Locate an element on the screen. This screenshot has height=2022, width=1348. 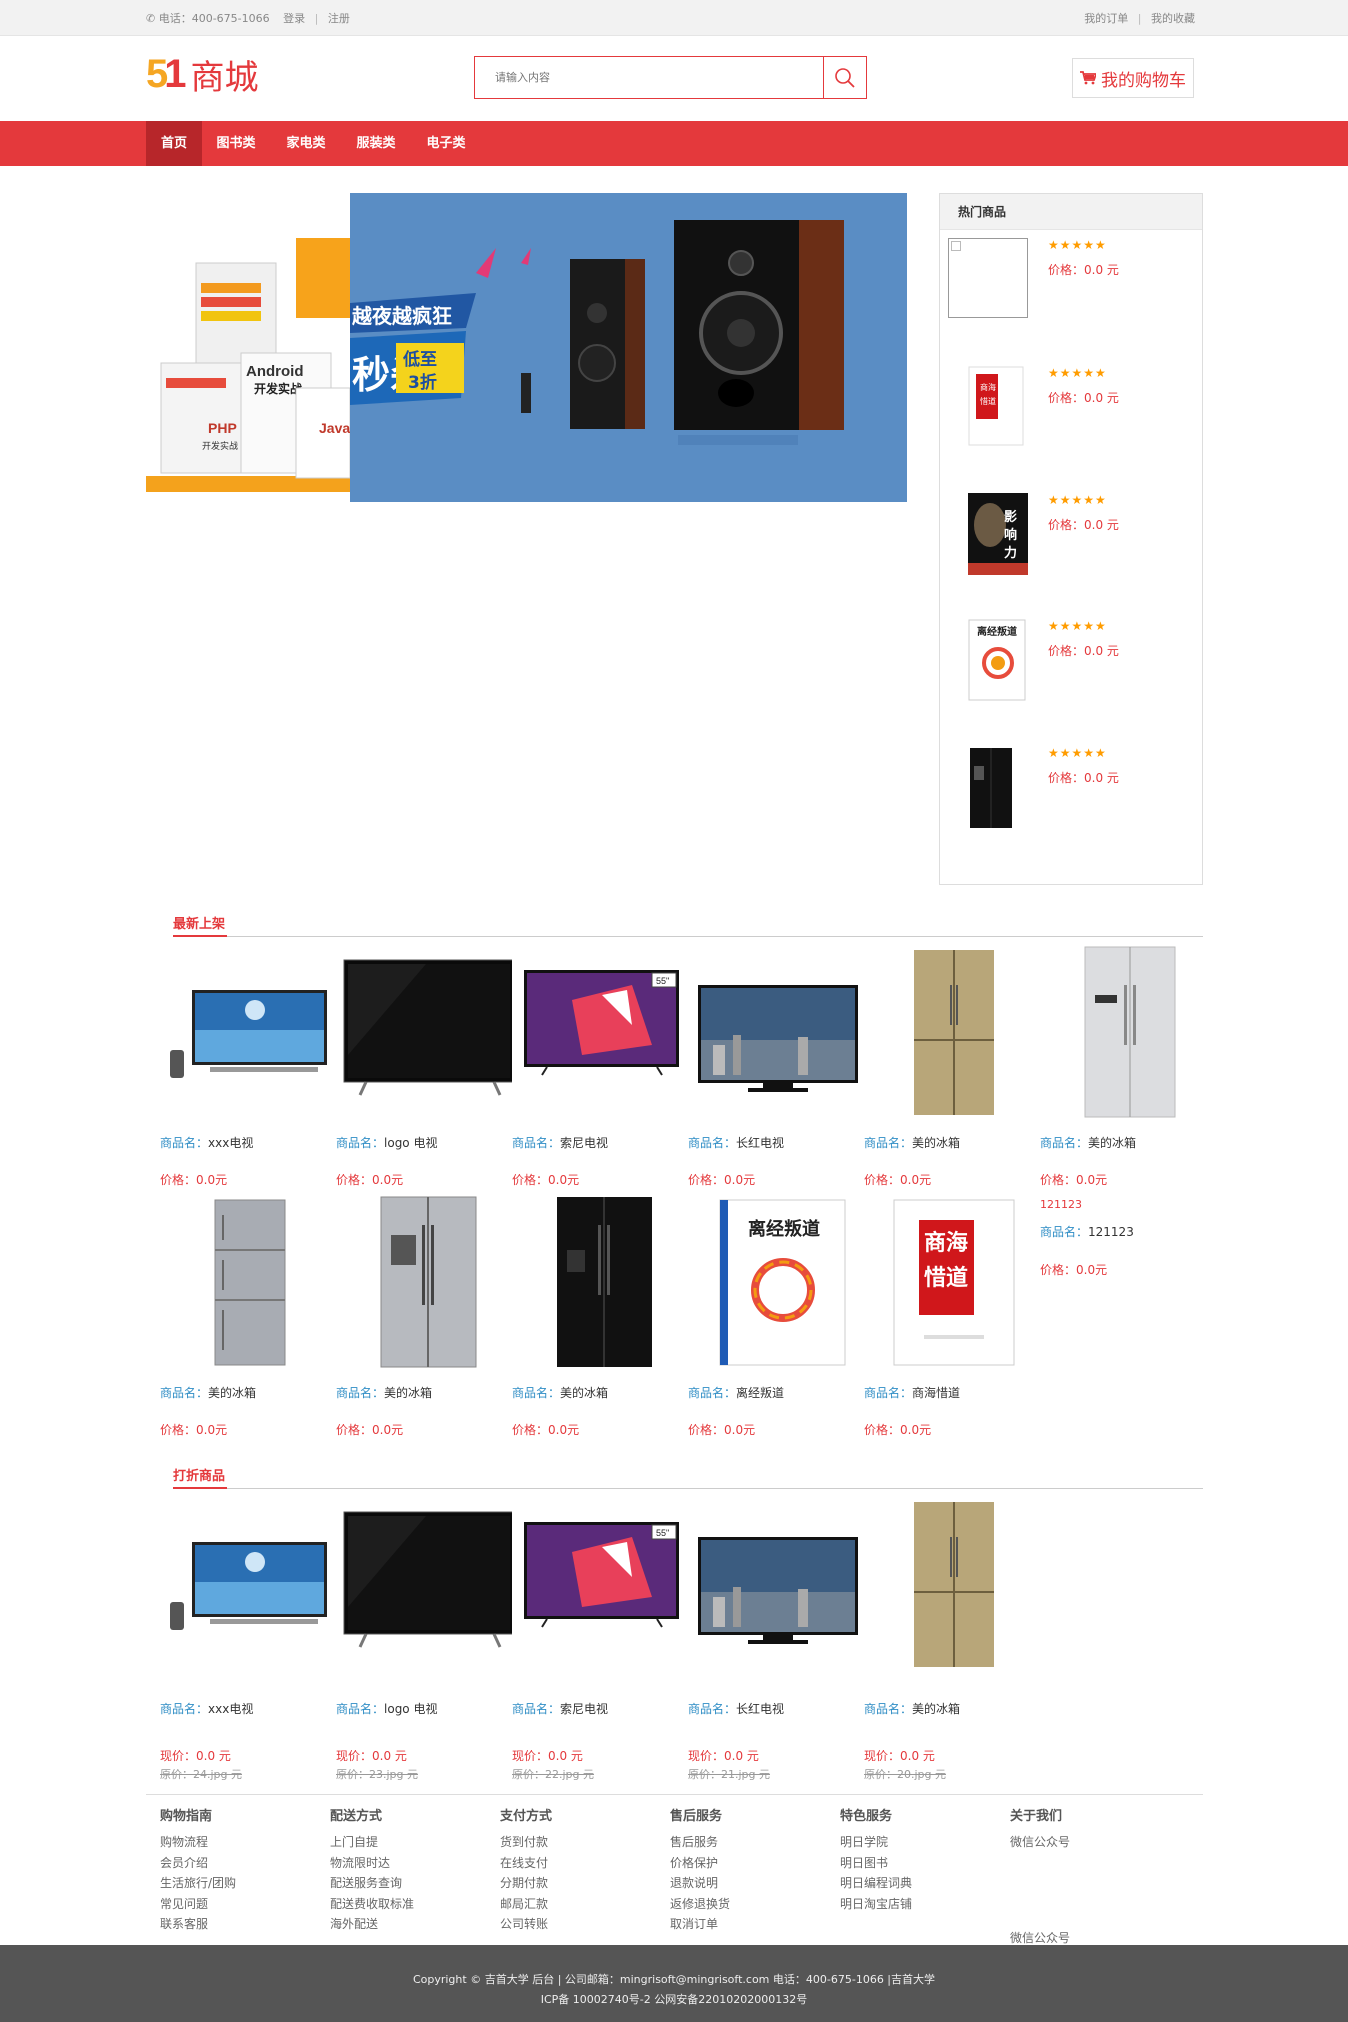
section-underline is located at coordinates (200, 936).